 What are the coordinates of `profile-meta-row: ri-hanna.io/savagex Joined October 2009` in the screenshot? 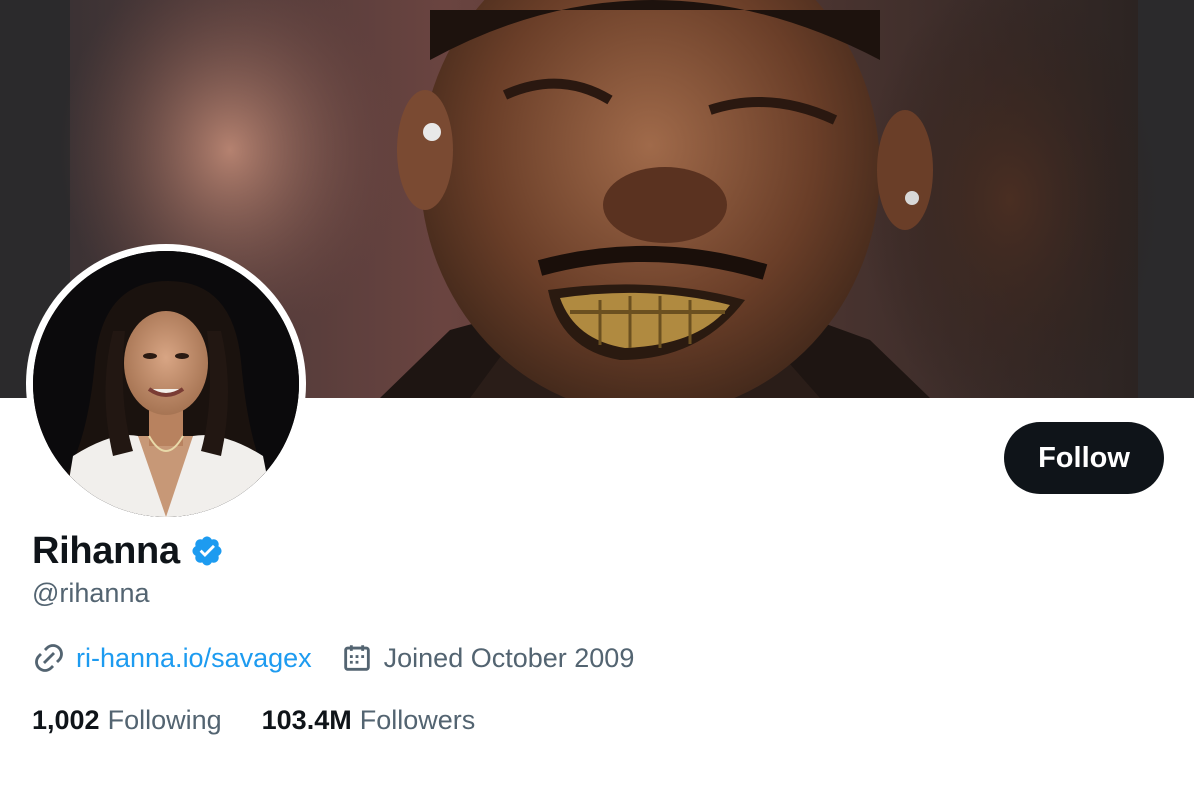 It's located at (347, 658).